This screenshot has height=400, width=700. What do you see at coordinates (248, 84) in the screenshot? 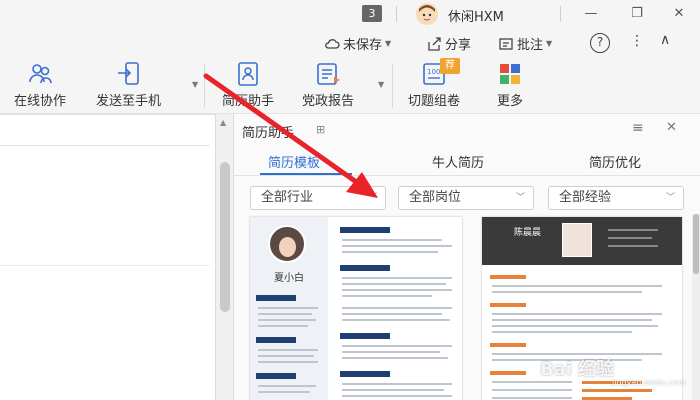
I see `ribbon-resume-helper: 简历助手` at bounding box center [248, 84].